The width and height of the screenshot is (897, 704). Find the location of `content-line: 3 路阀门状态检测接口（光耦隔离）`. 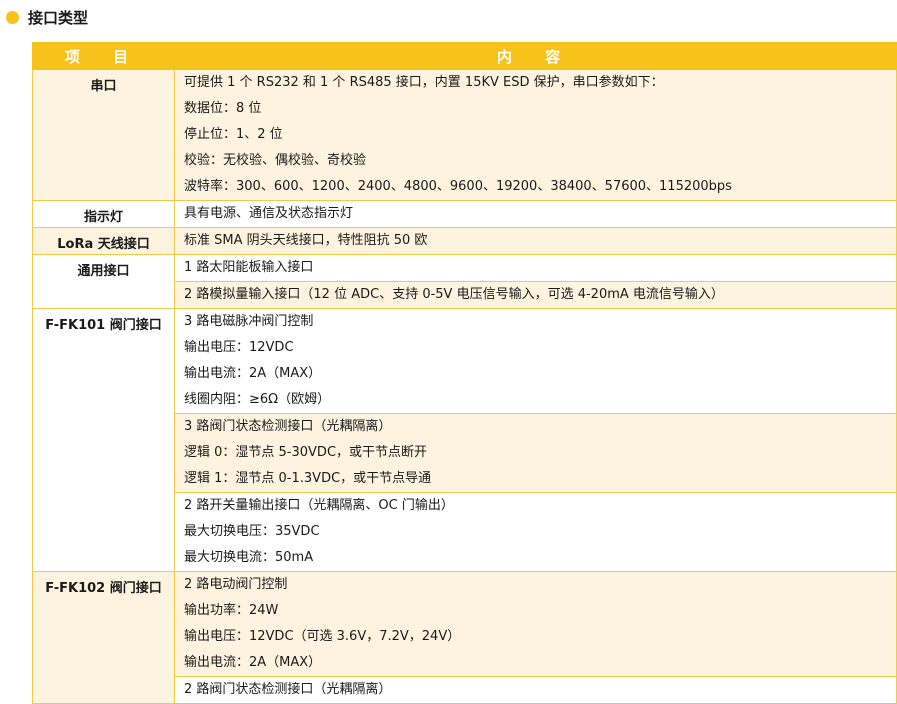

content-line: 3 路阀门状态检测接口（光耦隔离） is located at coordinates (288, 426).